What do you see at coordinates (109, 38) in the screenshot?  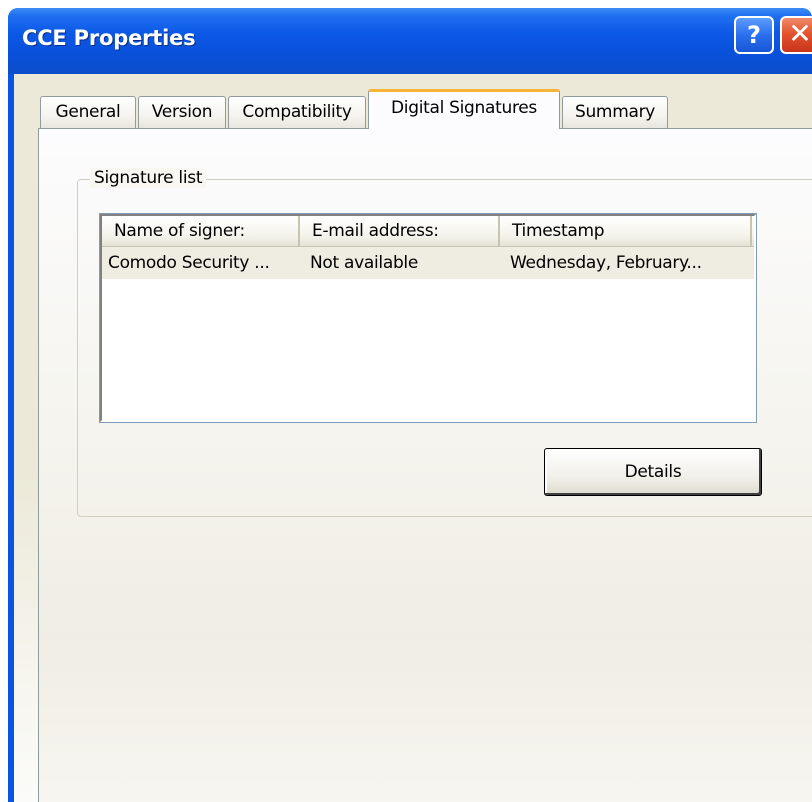 I see `window-title: CCE Properties` at bounding box center [109, 38].